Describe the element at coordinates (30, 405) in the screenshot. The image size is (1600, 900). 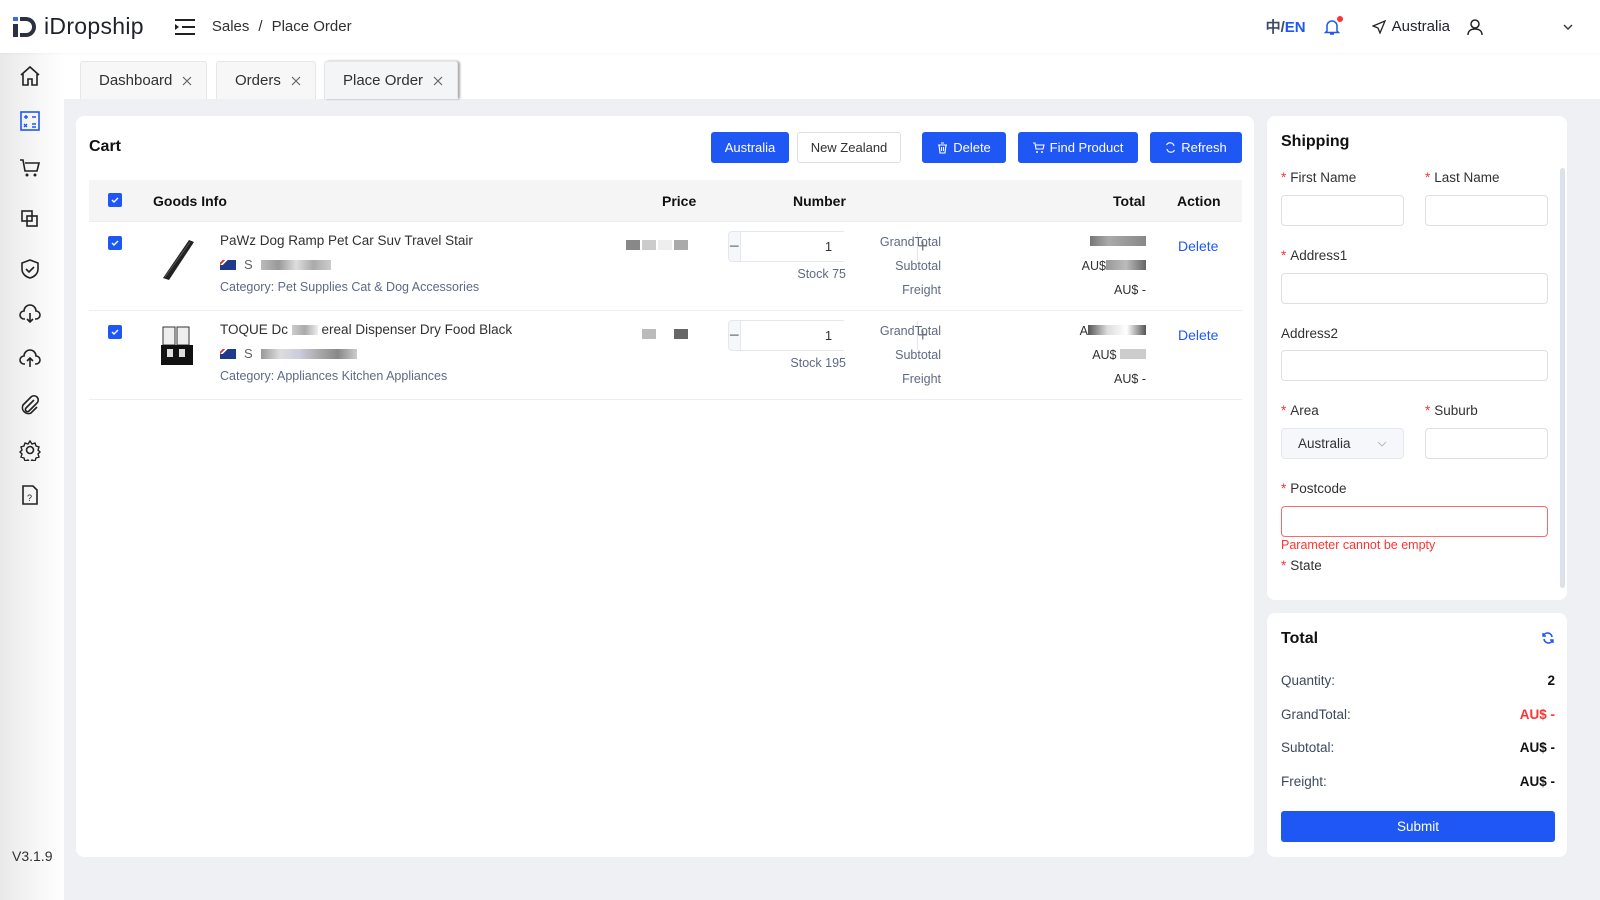
I see `paperclip-icon` at that location.